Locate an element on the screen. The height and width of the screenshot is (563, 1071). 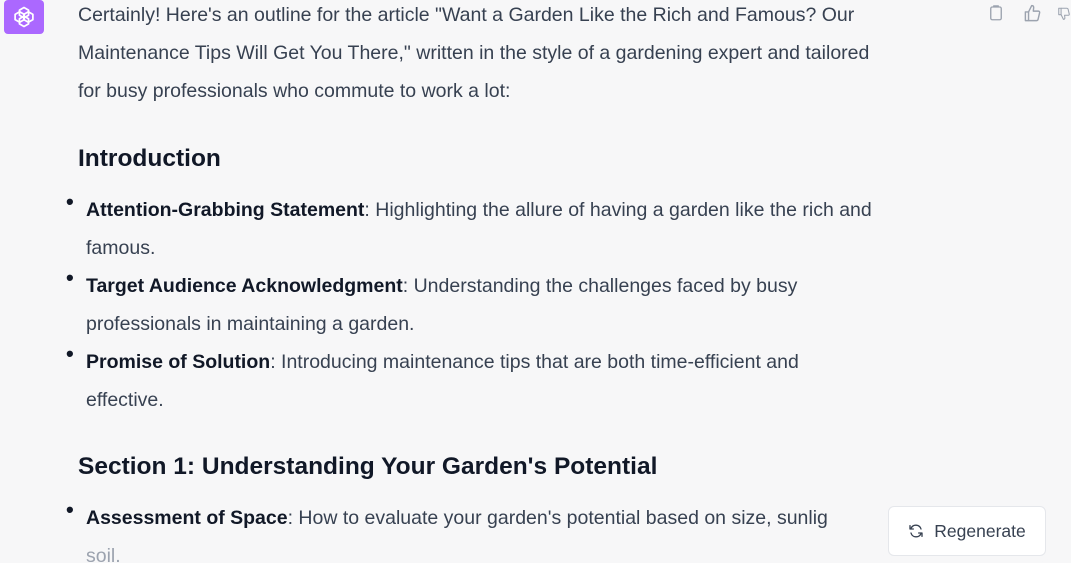
list-item-title: Target Audience Acknowledgment is located at coordinates (244, 286).